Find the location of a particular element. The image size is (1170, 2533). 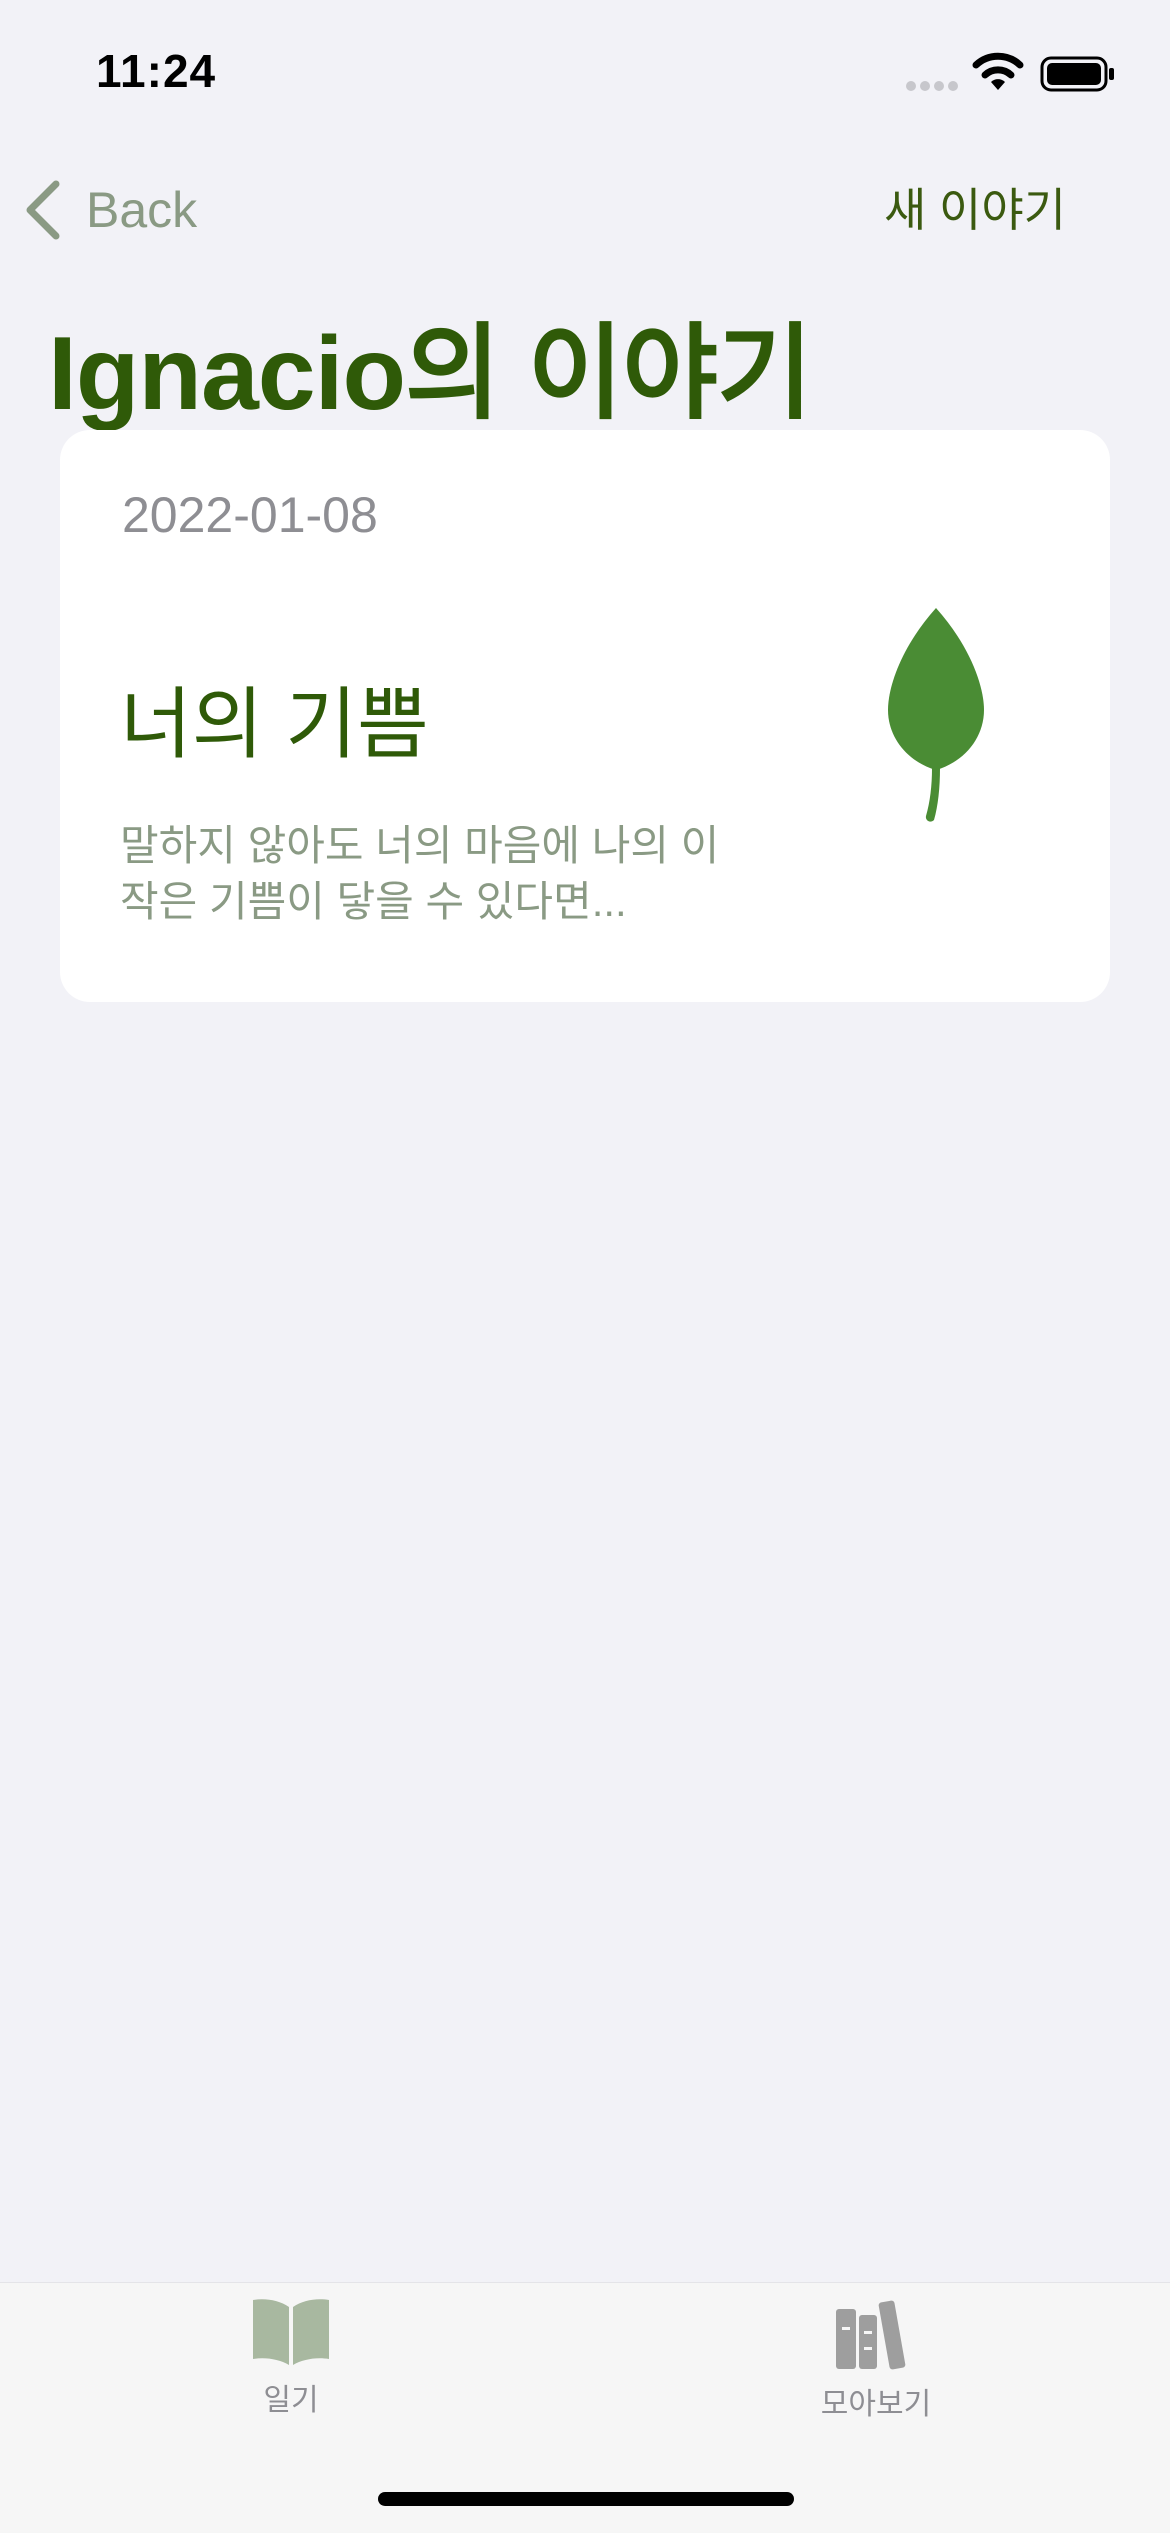

tab-diary: 일기 is located at coordinates (291, 2358).